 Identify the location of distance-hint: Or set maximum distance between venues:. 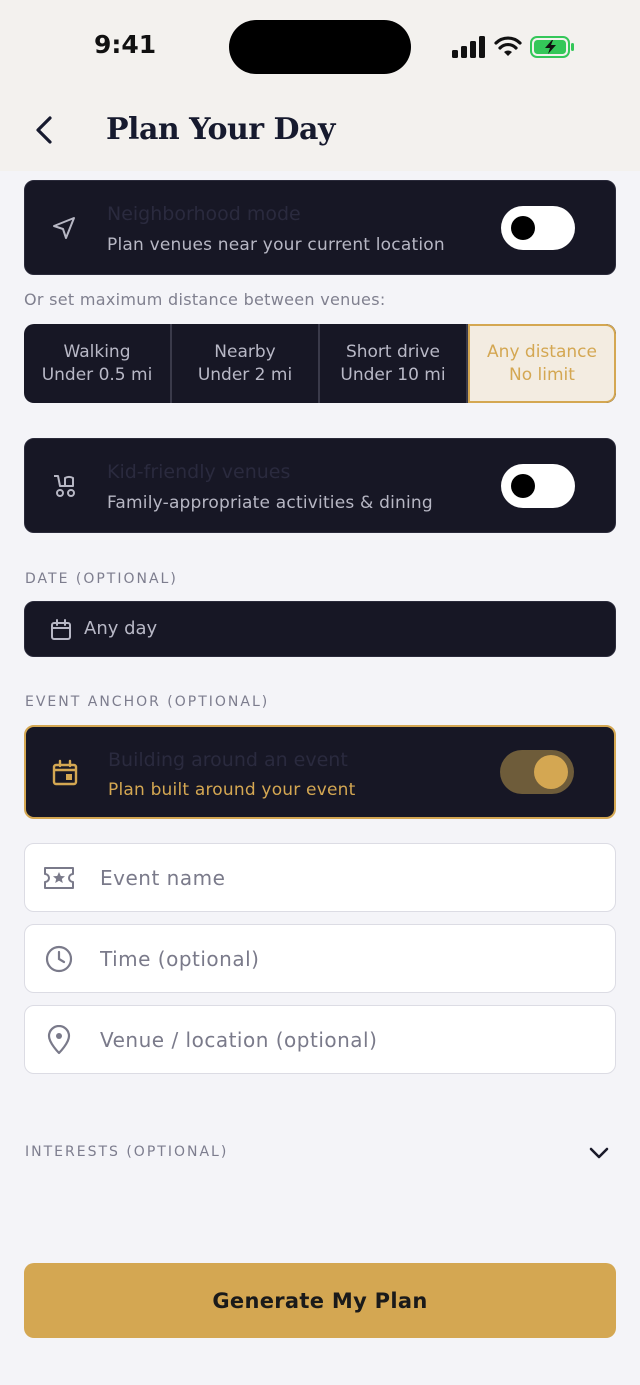
(205, 299).